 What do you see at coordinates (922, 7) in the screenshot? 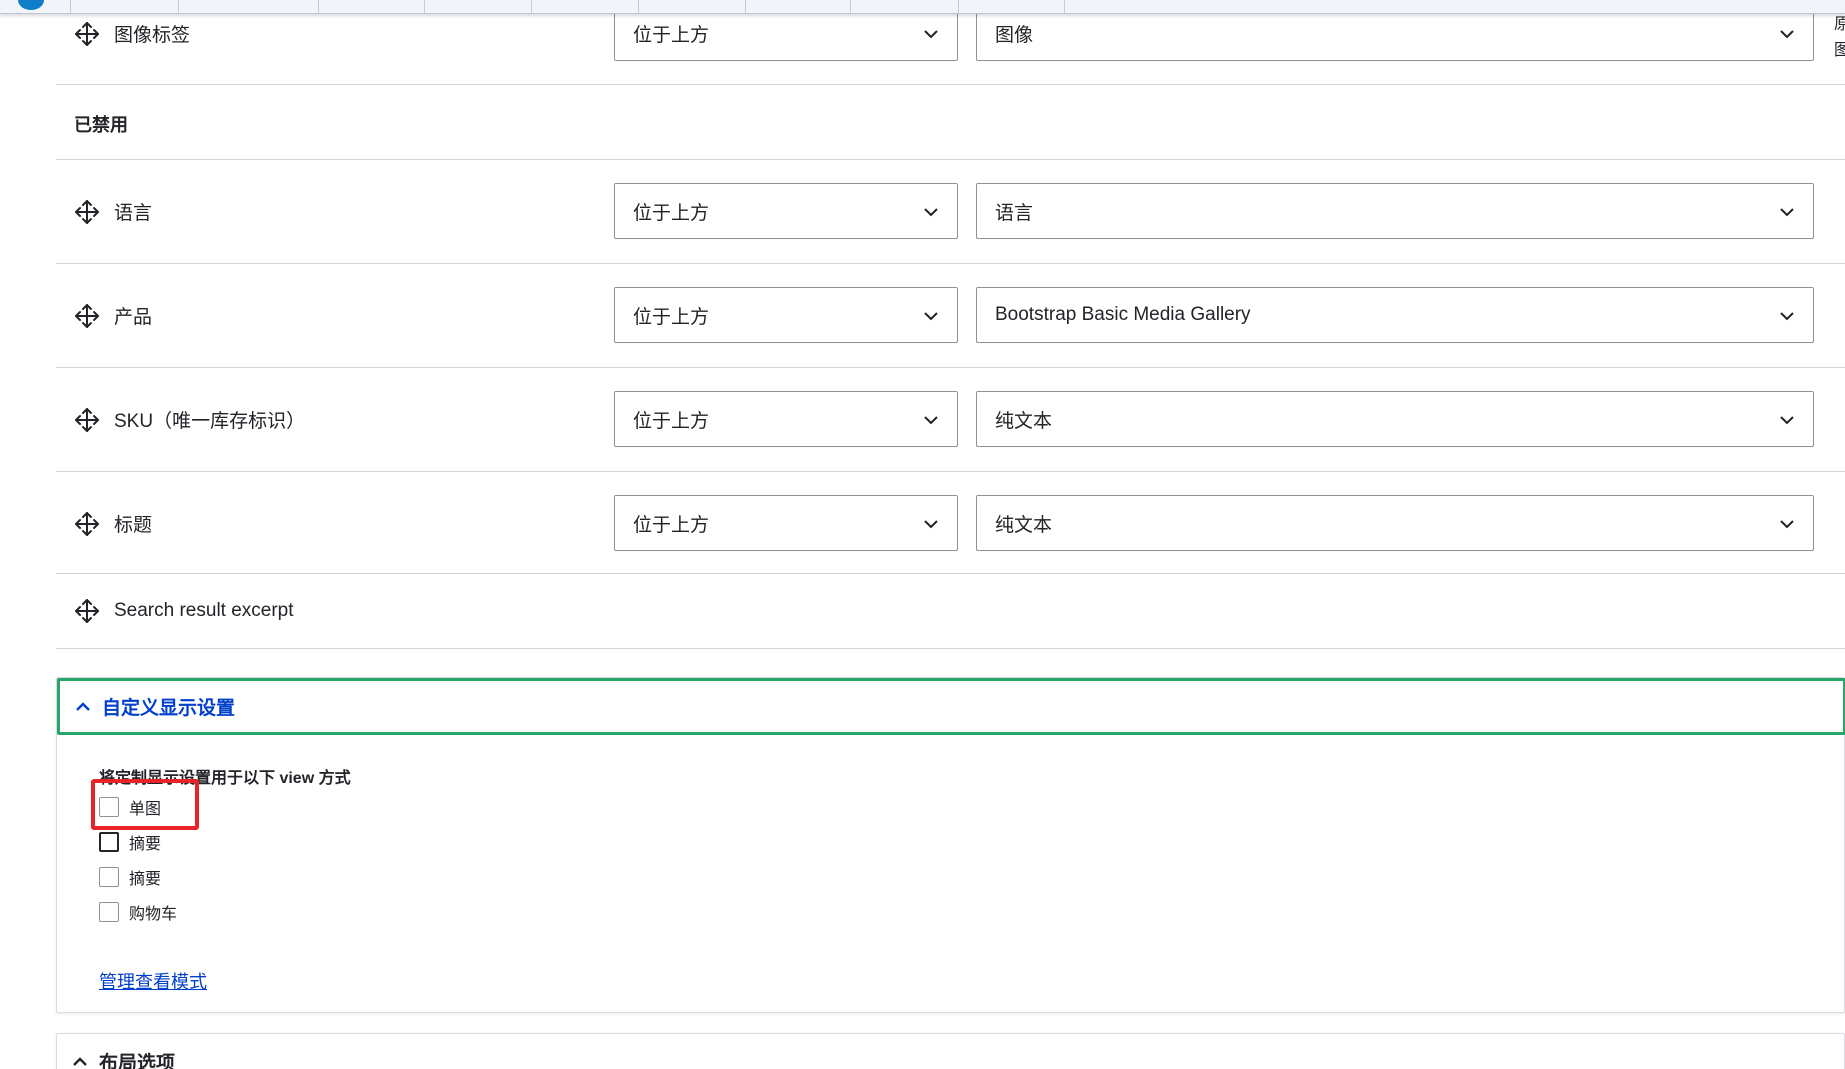
I see `browser-tab-strip` at bounding box center [922, 7].